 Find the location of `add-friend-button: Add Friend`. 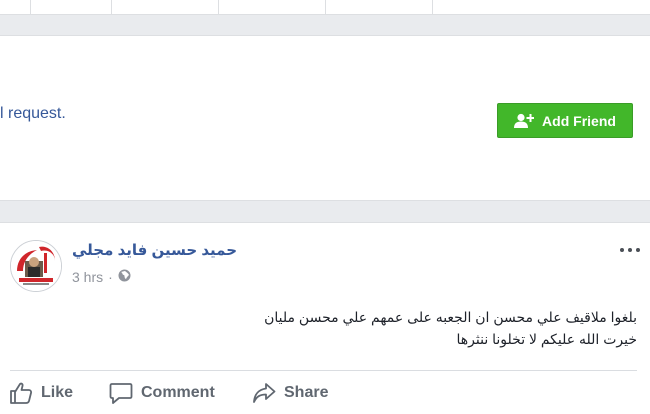

add-friend-button: Add Friend is located at coordinates (565, 120).